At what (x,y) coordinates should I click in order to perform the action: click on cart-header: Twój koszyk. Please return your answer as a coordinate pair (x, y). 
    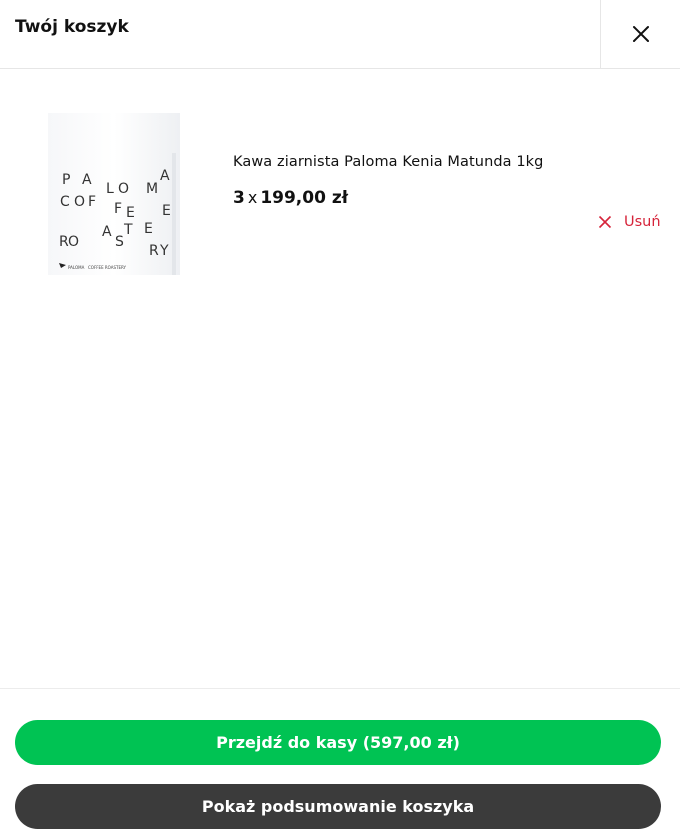
    Looking at the image, I should click on (340, 34).